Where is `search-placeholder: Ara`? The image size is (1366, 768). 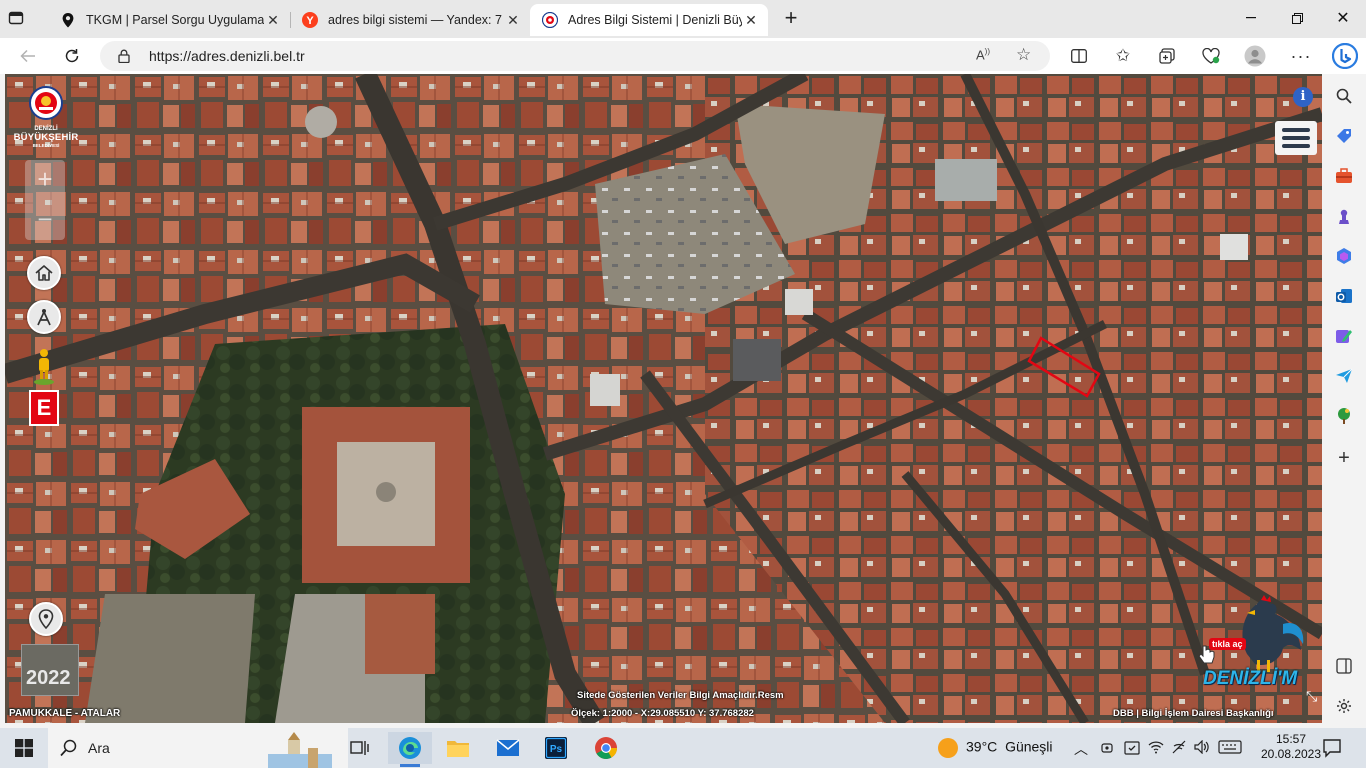
search-placeholder: Ara is located at coordinates (99, 748).